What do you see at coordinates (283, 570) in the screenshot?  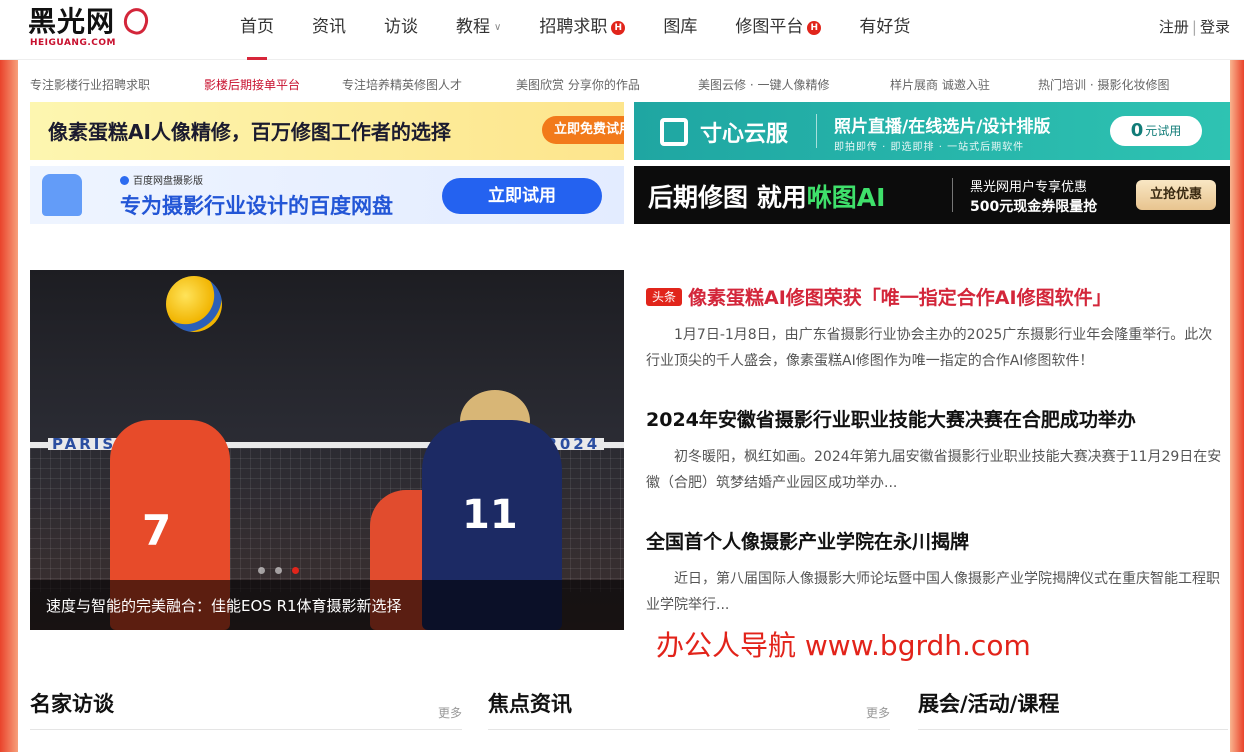 I see `carousel-dots` at bounding box center [283, 570].